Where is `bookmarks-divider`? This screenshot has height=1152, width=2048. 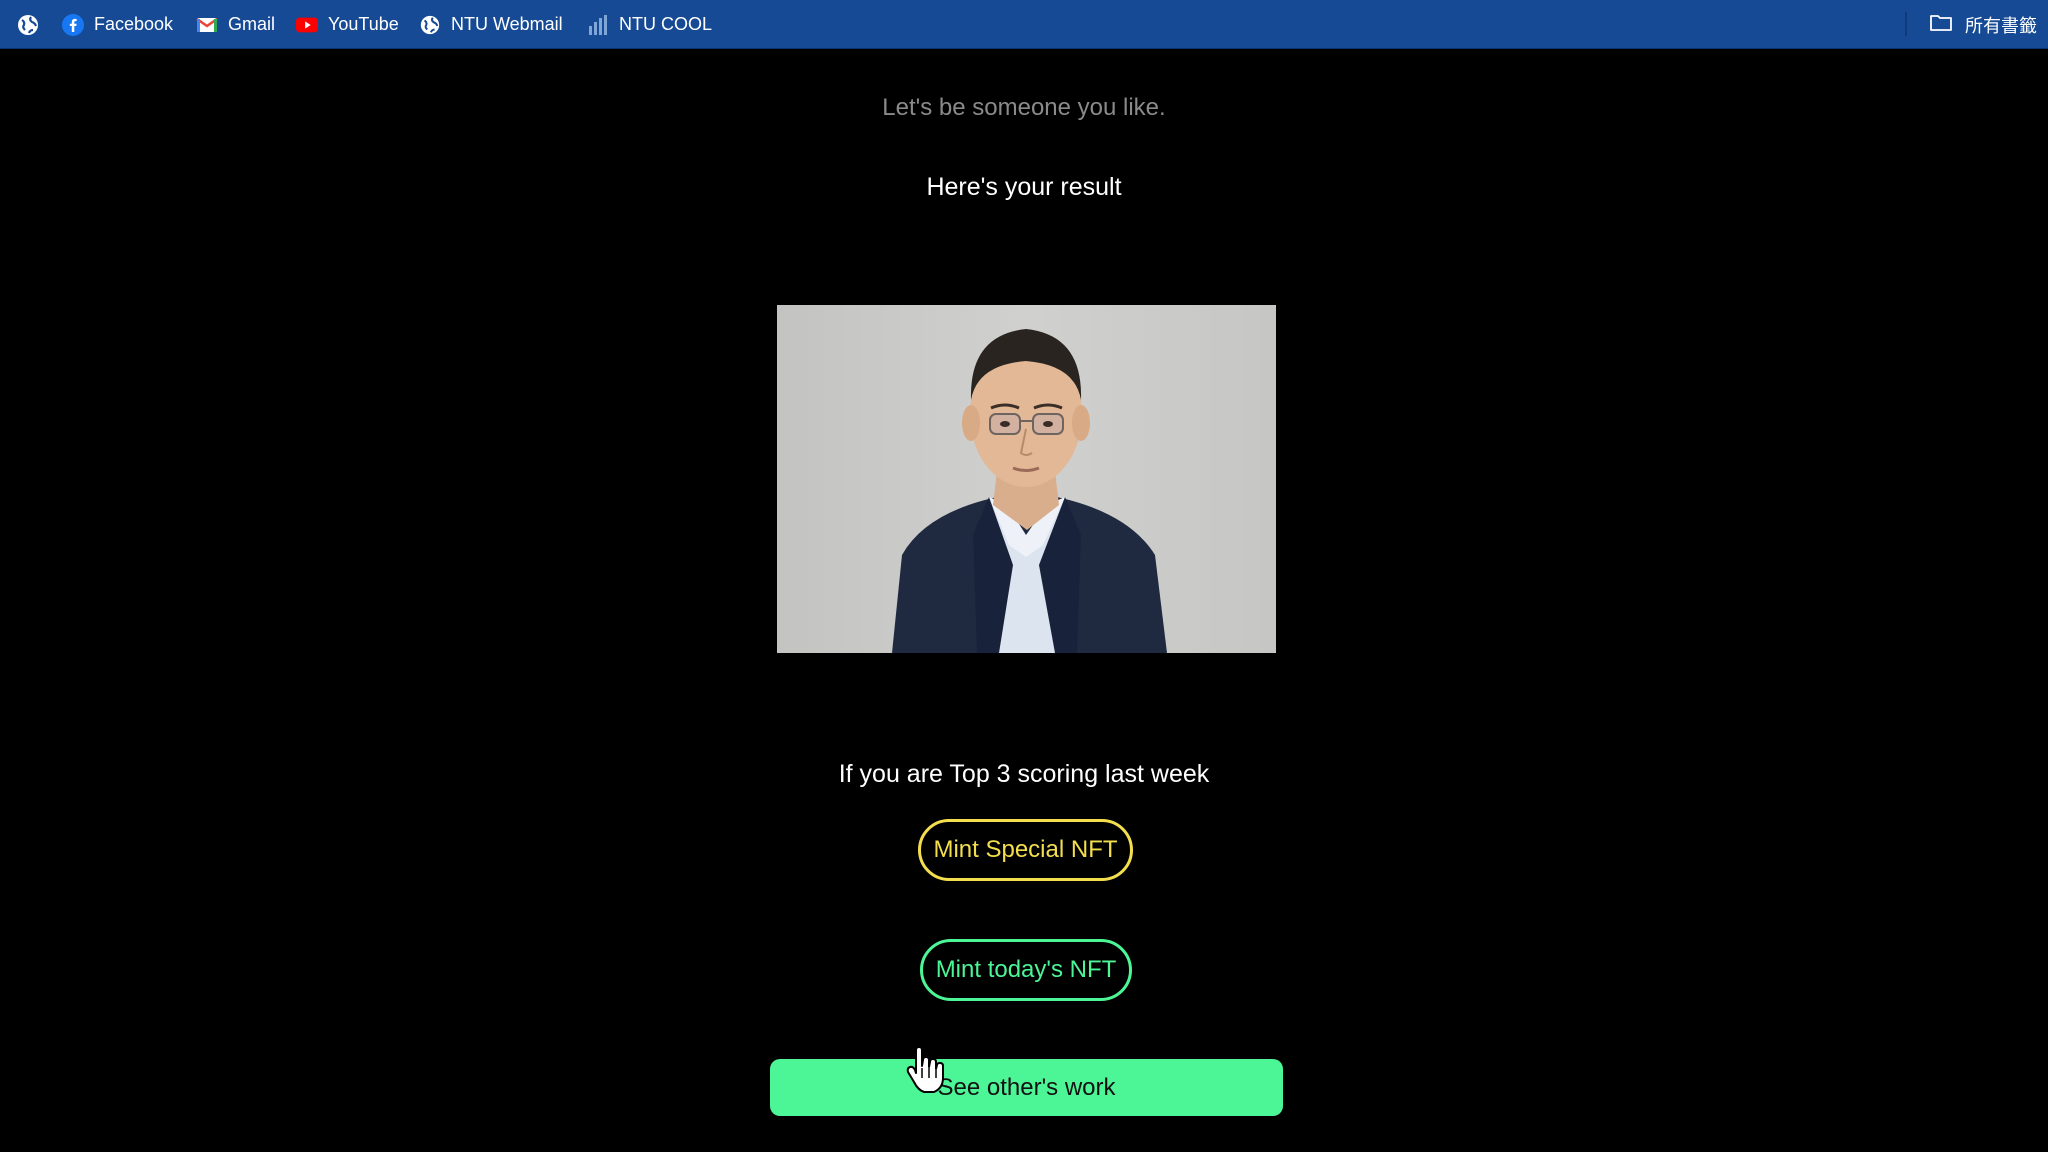
bookmarks-divider is located at coordinates (1906, 24).